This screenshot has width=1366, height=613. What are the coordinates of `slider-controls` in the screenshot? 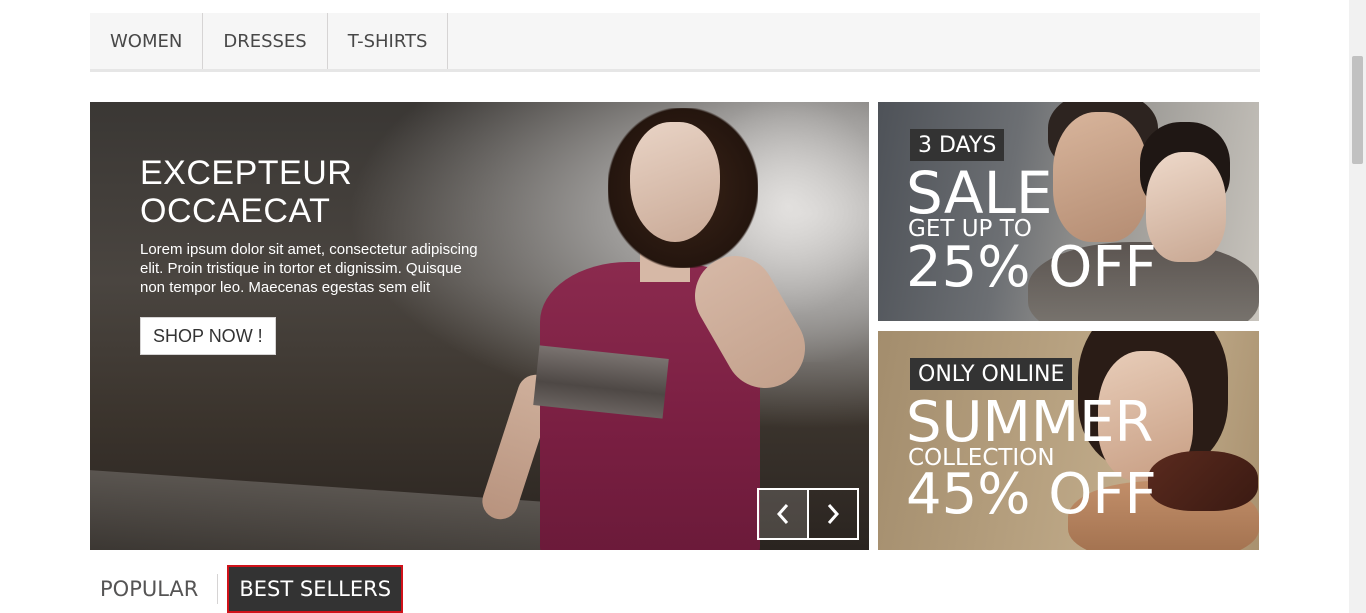 It's located at (808, 514).